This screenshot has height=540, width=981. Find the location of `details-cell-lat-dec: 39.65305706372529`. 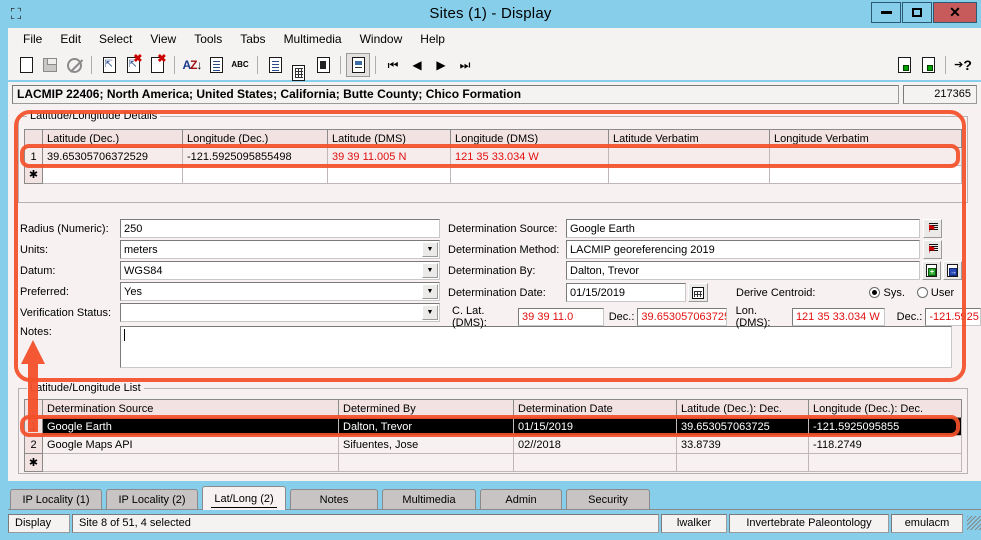

details-cell-lat-dec: 39.65305706372529 is located at coordinates (112, 156).